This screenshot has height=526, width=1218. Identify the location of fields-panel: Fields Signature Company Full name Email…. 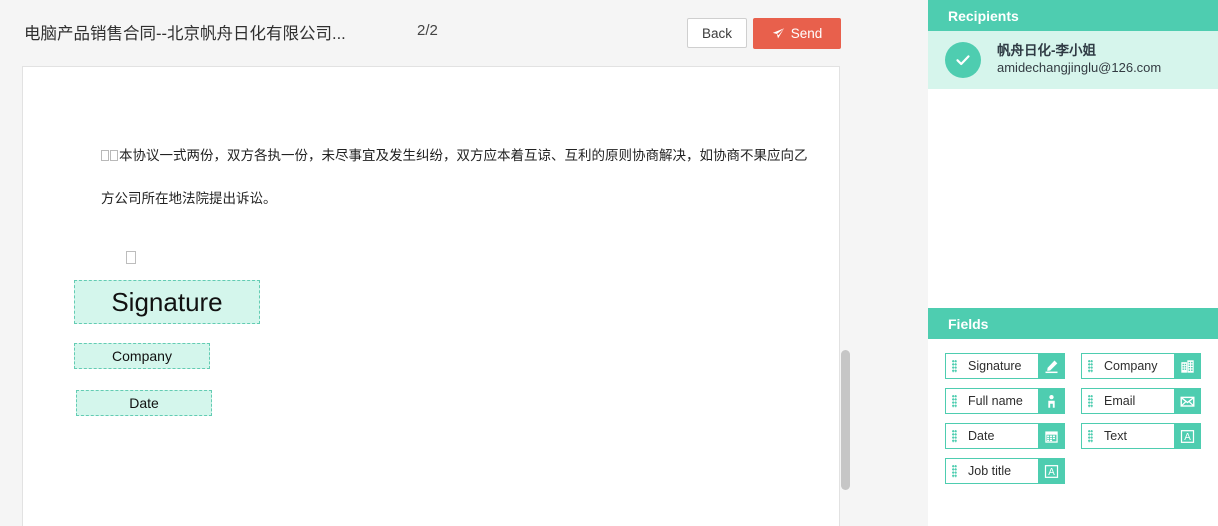
(1073, 400).